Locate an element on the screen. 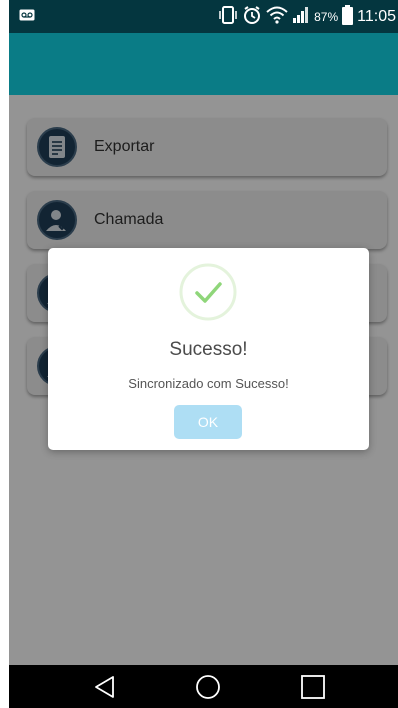  checkmark-icon is located at coordinates (208, 292).